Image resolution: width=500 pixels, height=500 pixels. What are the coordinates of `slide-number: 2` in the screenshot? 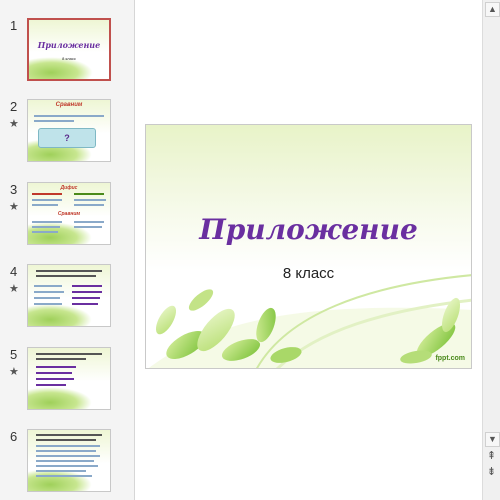 It's located at (14, 106).